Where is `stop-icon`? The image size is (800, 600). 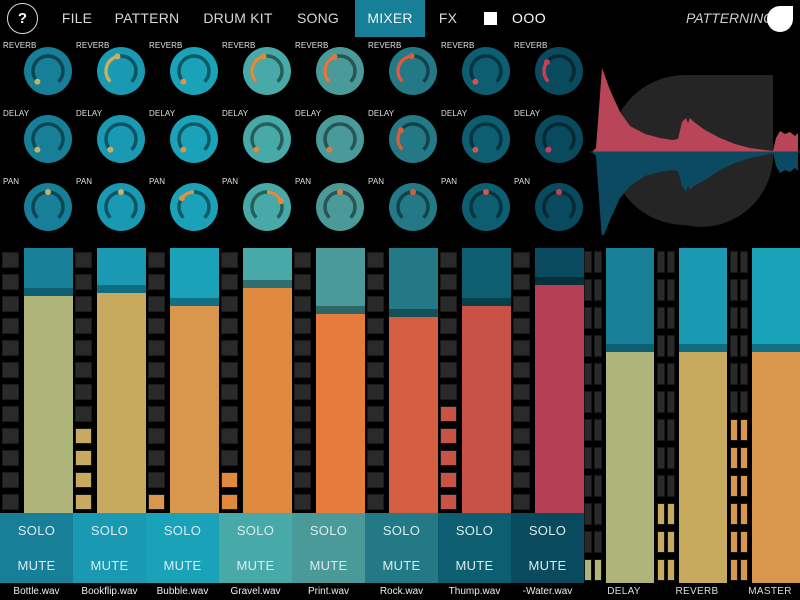 stop-icon is located at coordinates (490, 18).